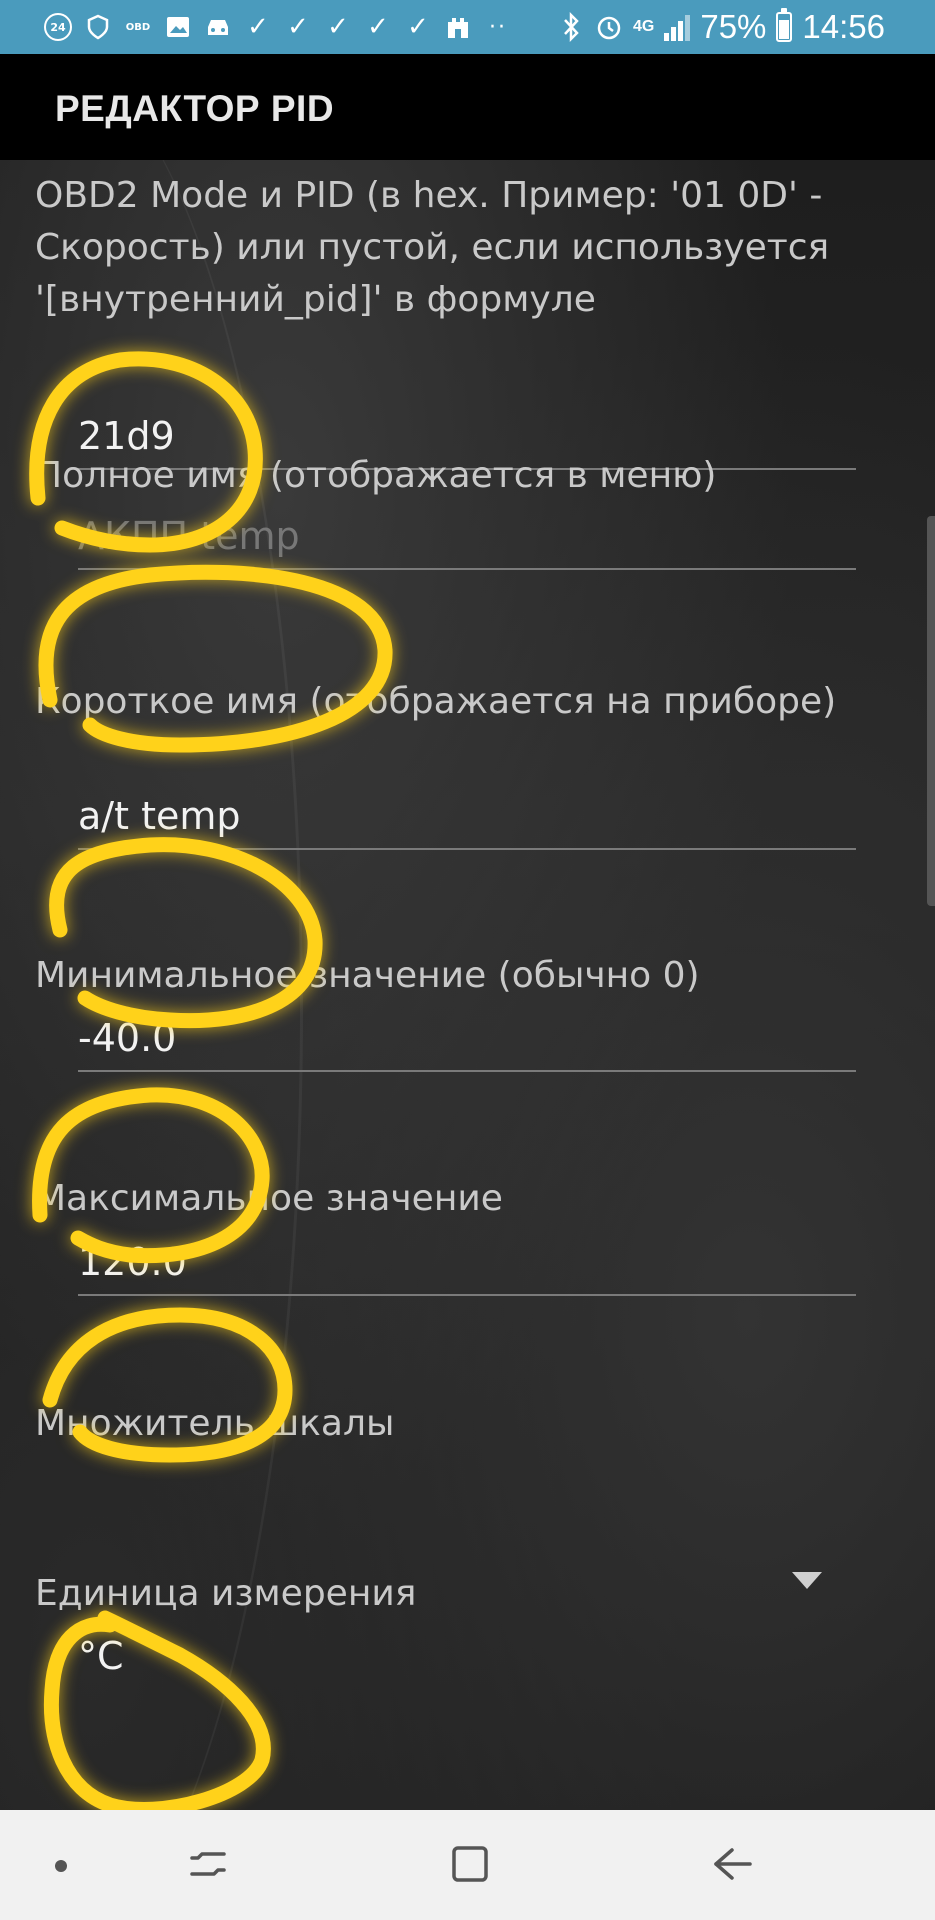  I want to click on back-icon, so click(732, 1864).